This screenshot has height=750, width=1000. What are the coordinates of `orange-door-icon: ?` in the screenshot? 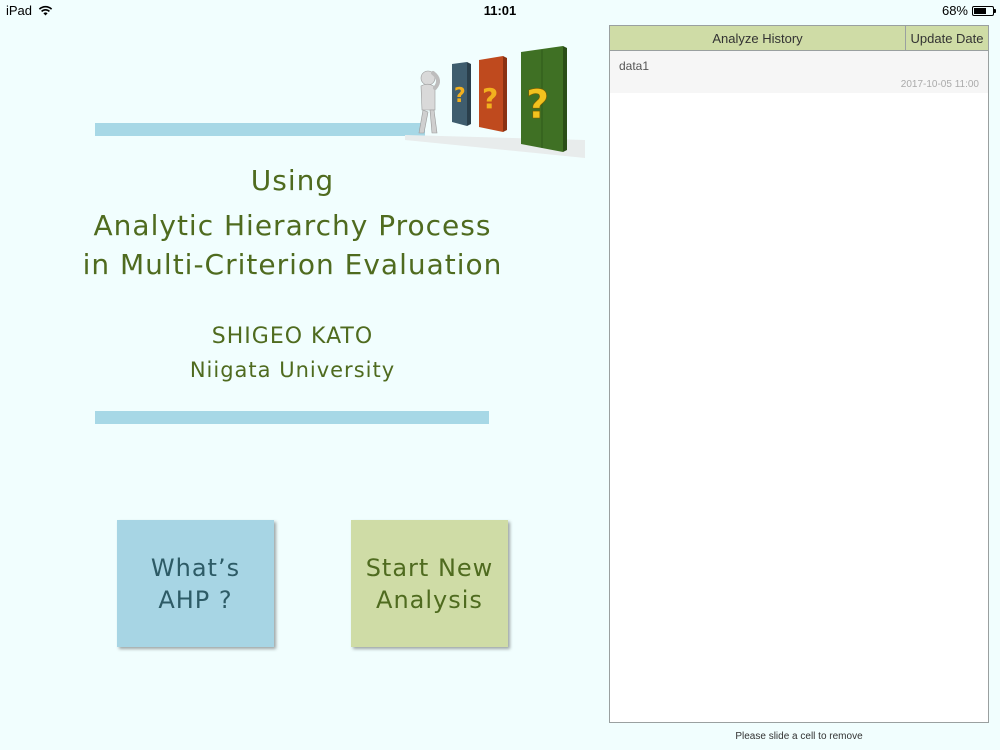 It's located at (493, 94).